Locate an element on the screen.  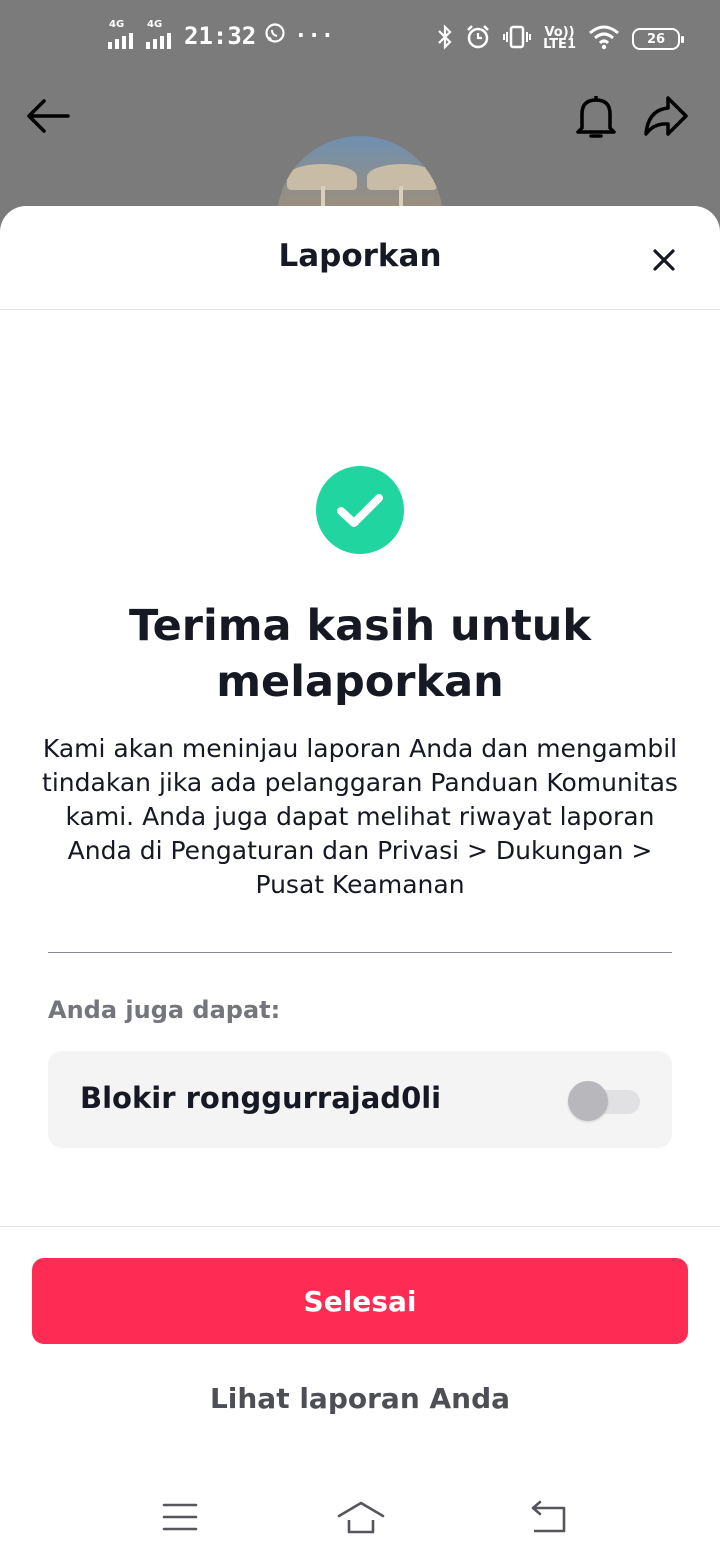
status-left: 4G 4G 21:32 ··· is located at coordinates (221, 34).